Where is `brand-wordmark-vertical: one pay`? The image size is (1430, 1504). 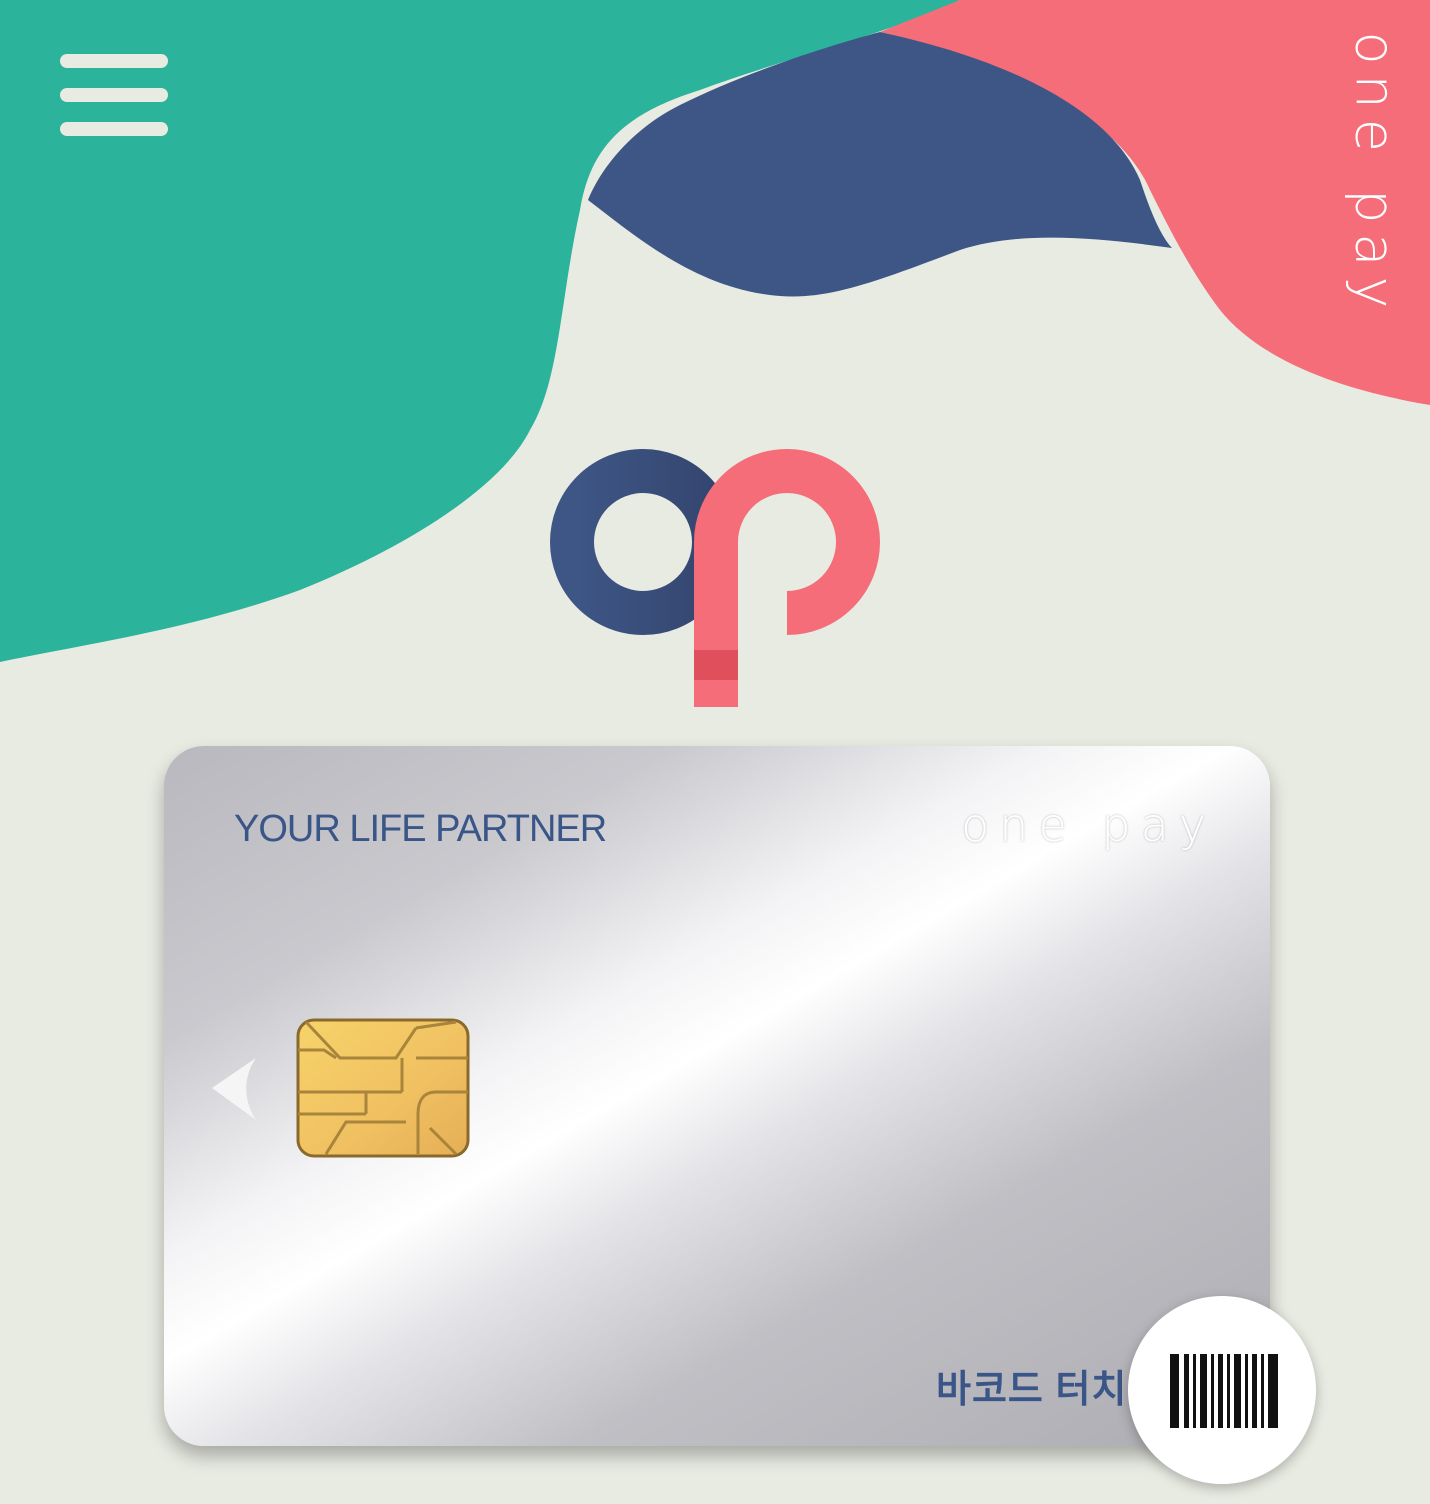
brand-wordmark-vertical: one pay is located at coordinates (1375, 175).